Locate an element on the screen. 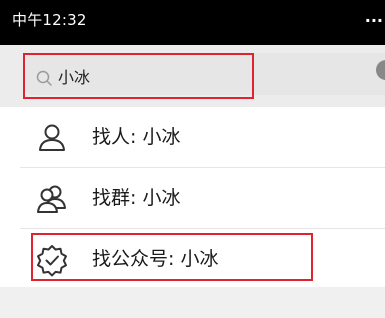 The height and width of the screenshot is (318, 385). person-icon is located at coordinates (52, 137).